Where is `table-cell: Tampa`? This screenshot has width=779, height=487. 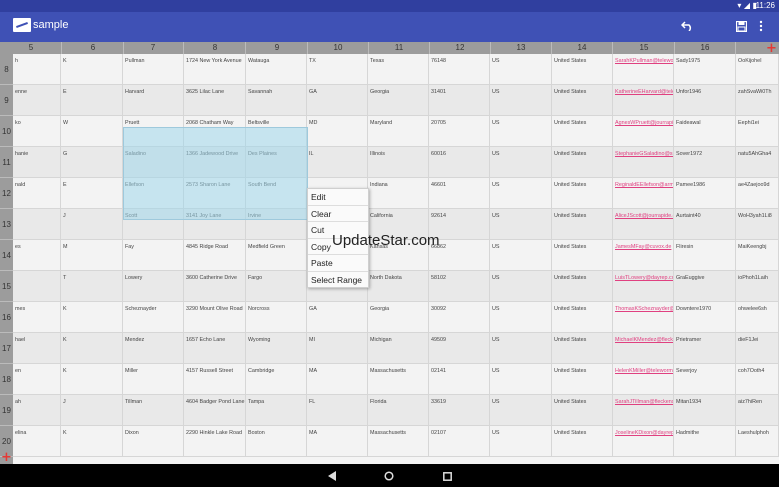
table-cell: Tampa is located at coordinates (276, 410).